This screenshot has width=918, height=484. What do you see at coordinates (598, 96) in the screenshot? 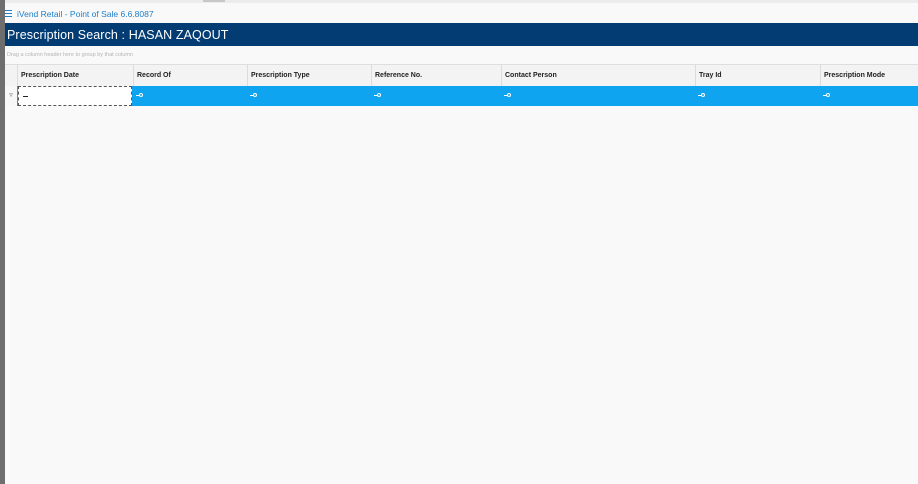
I see `filter-cell-contact-person` at bounding box center [598, 96].